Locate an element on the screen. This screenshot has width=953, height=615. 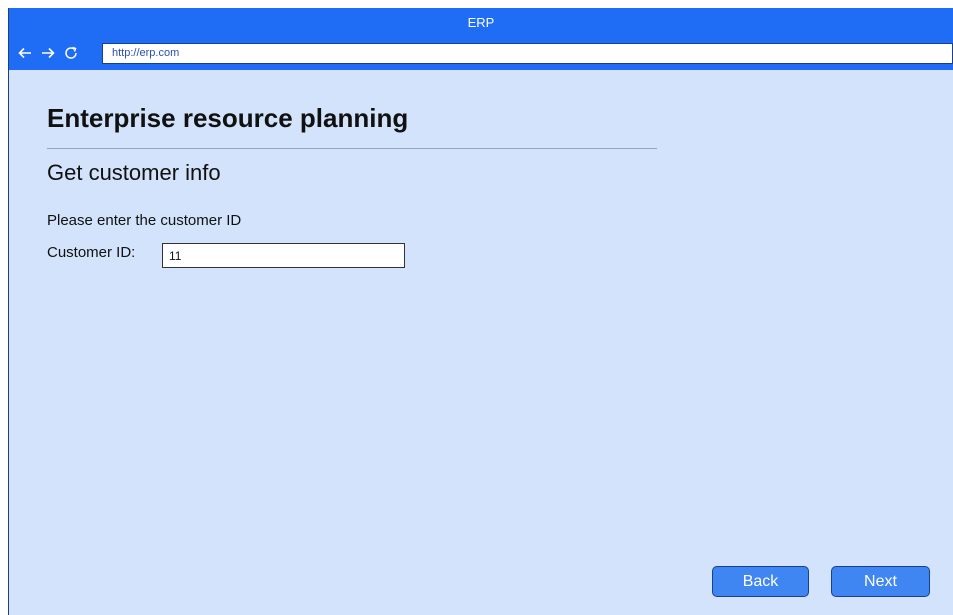
address-bar: http://erp.com is located at coordinates (527, 53).